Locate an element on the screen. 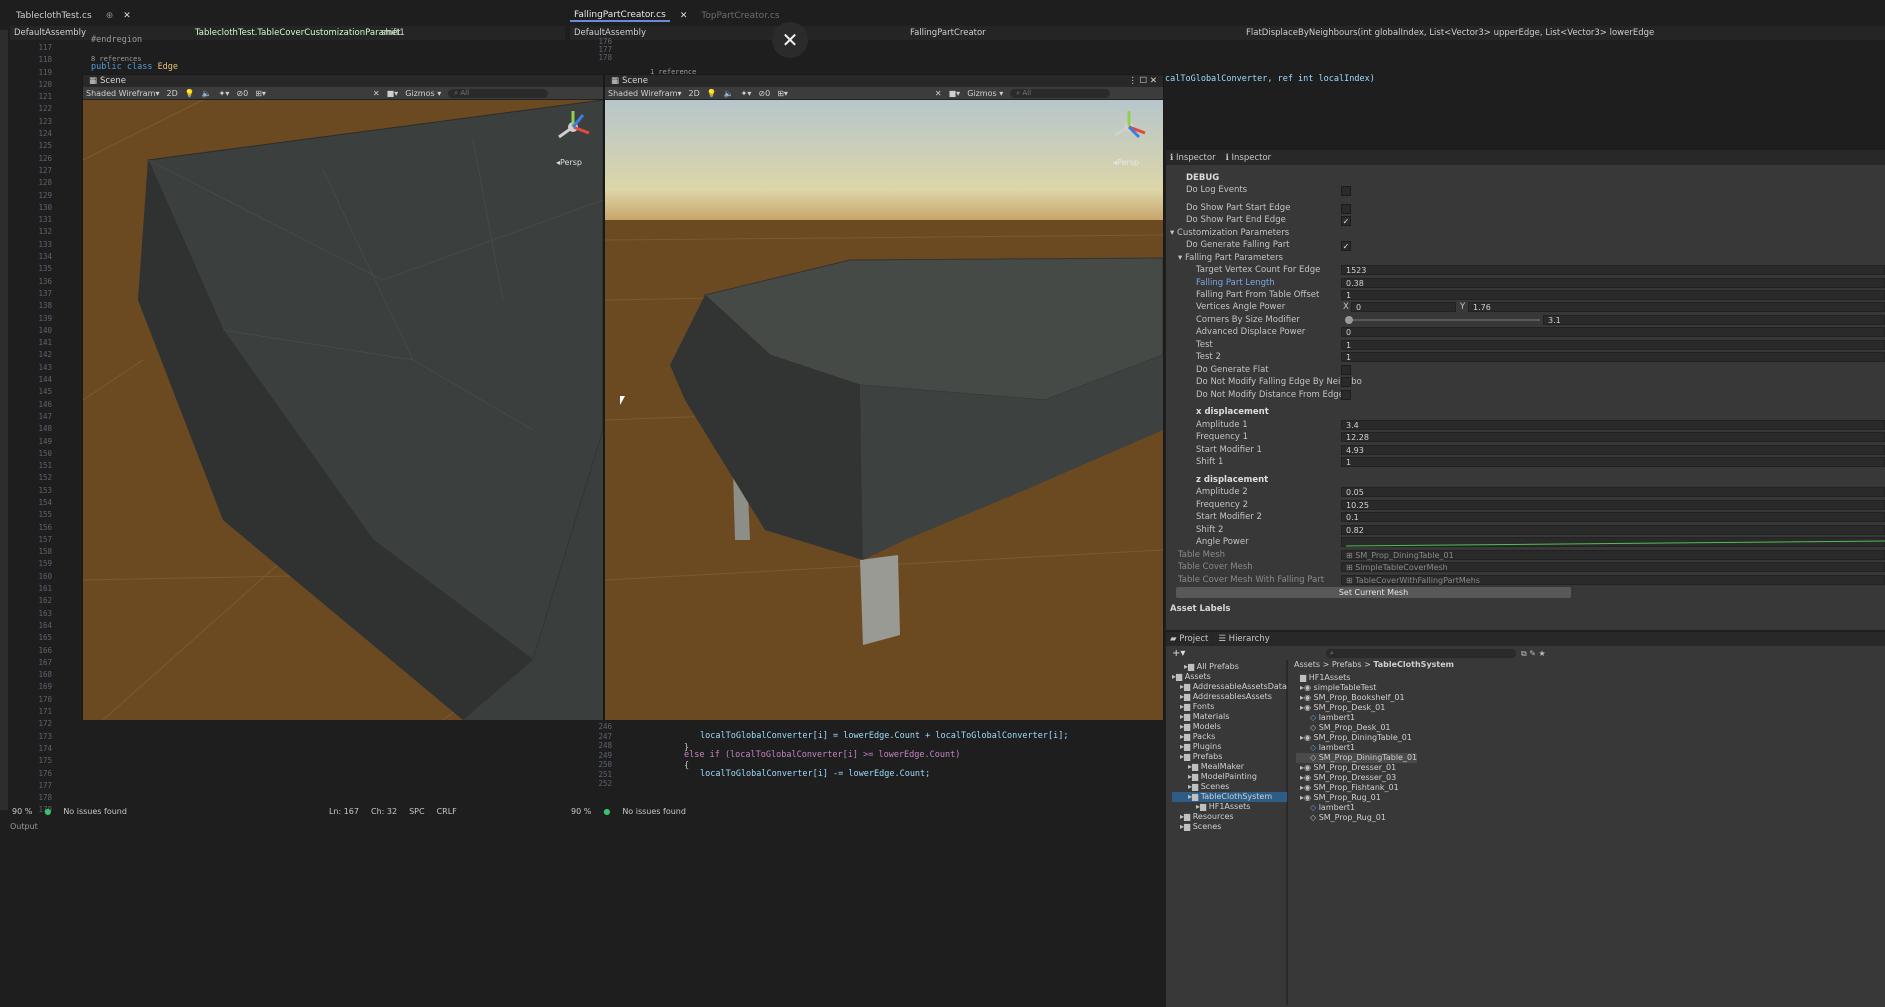  folder-tree-item: ▸▆ Fonts is located at coordinates (1229, 707).